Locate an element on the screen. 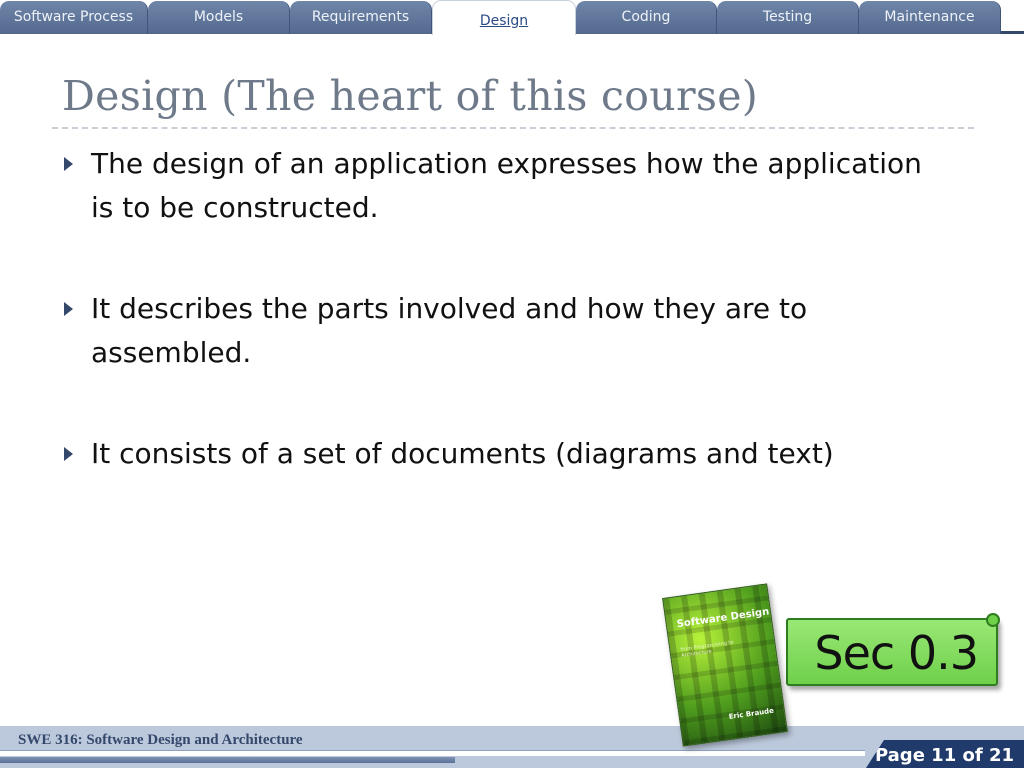  title-divider is located at coordinates (513, 128).